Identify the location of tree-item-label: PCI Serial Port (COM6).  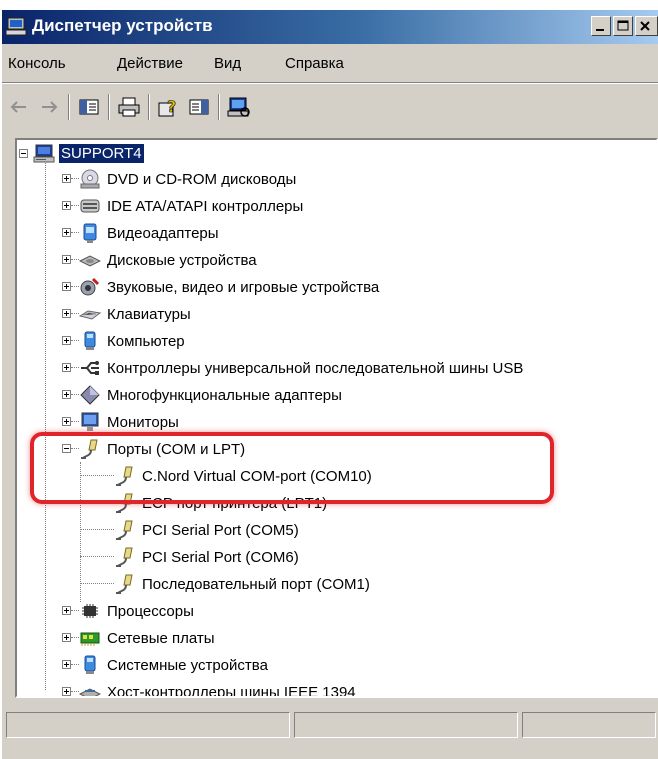
(220, 557).